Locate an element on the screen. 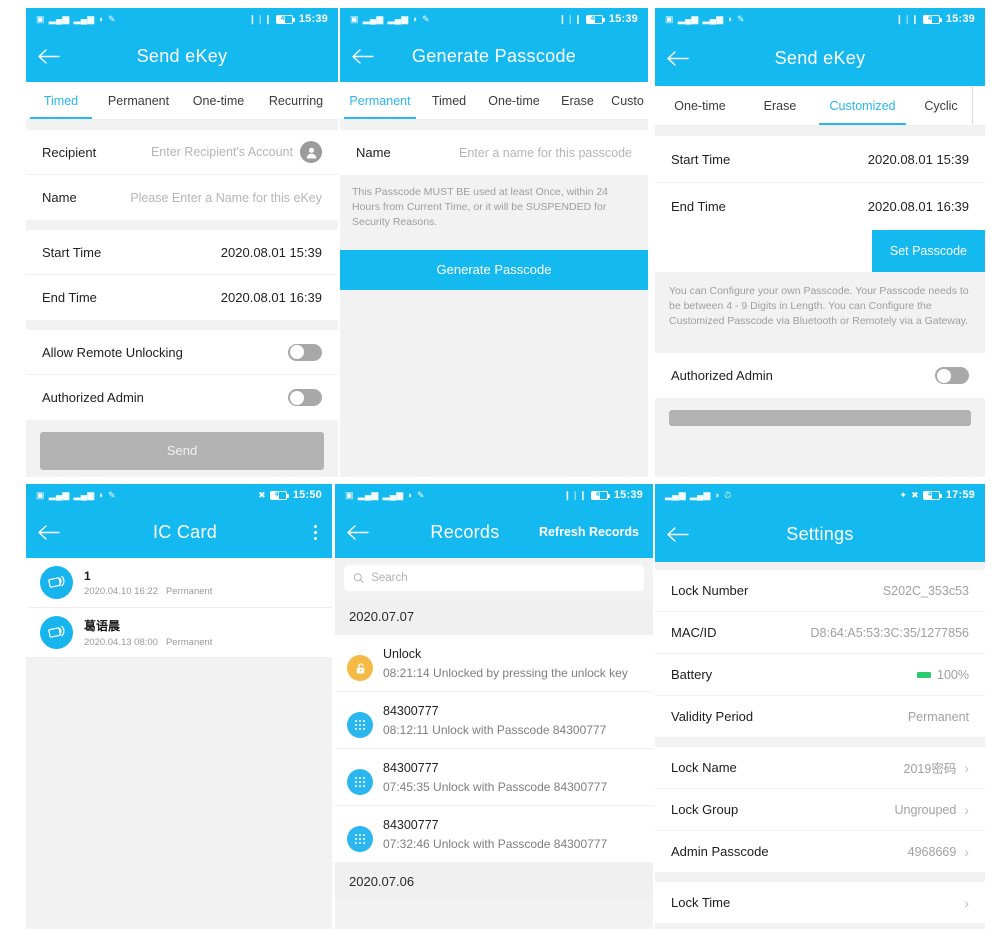 The width and height of the screenshot is (1000, 937). status-bar: ▂▄▆ ▂▄▆ ◗ ⏱ ✦ ✖ 40 17:59 is located at coordinates (820, 495).